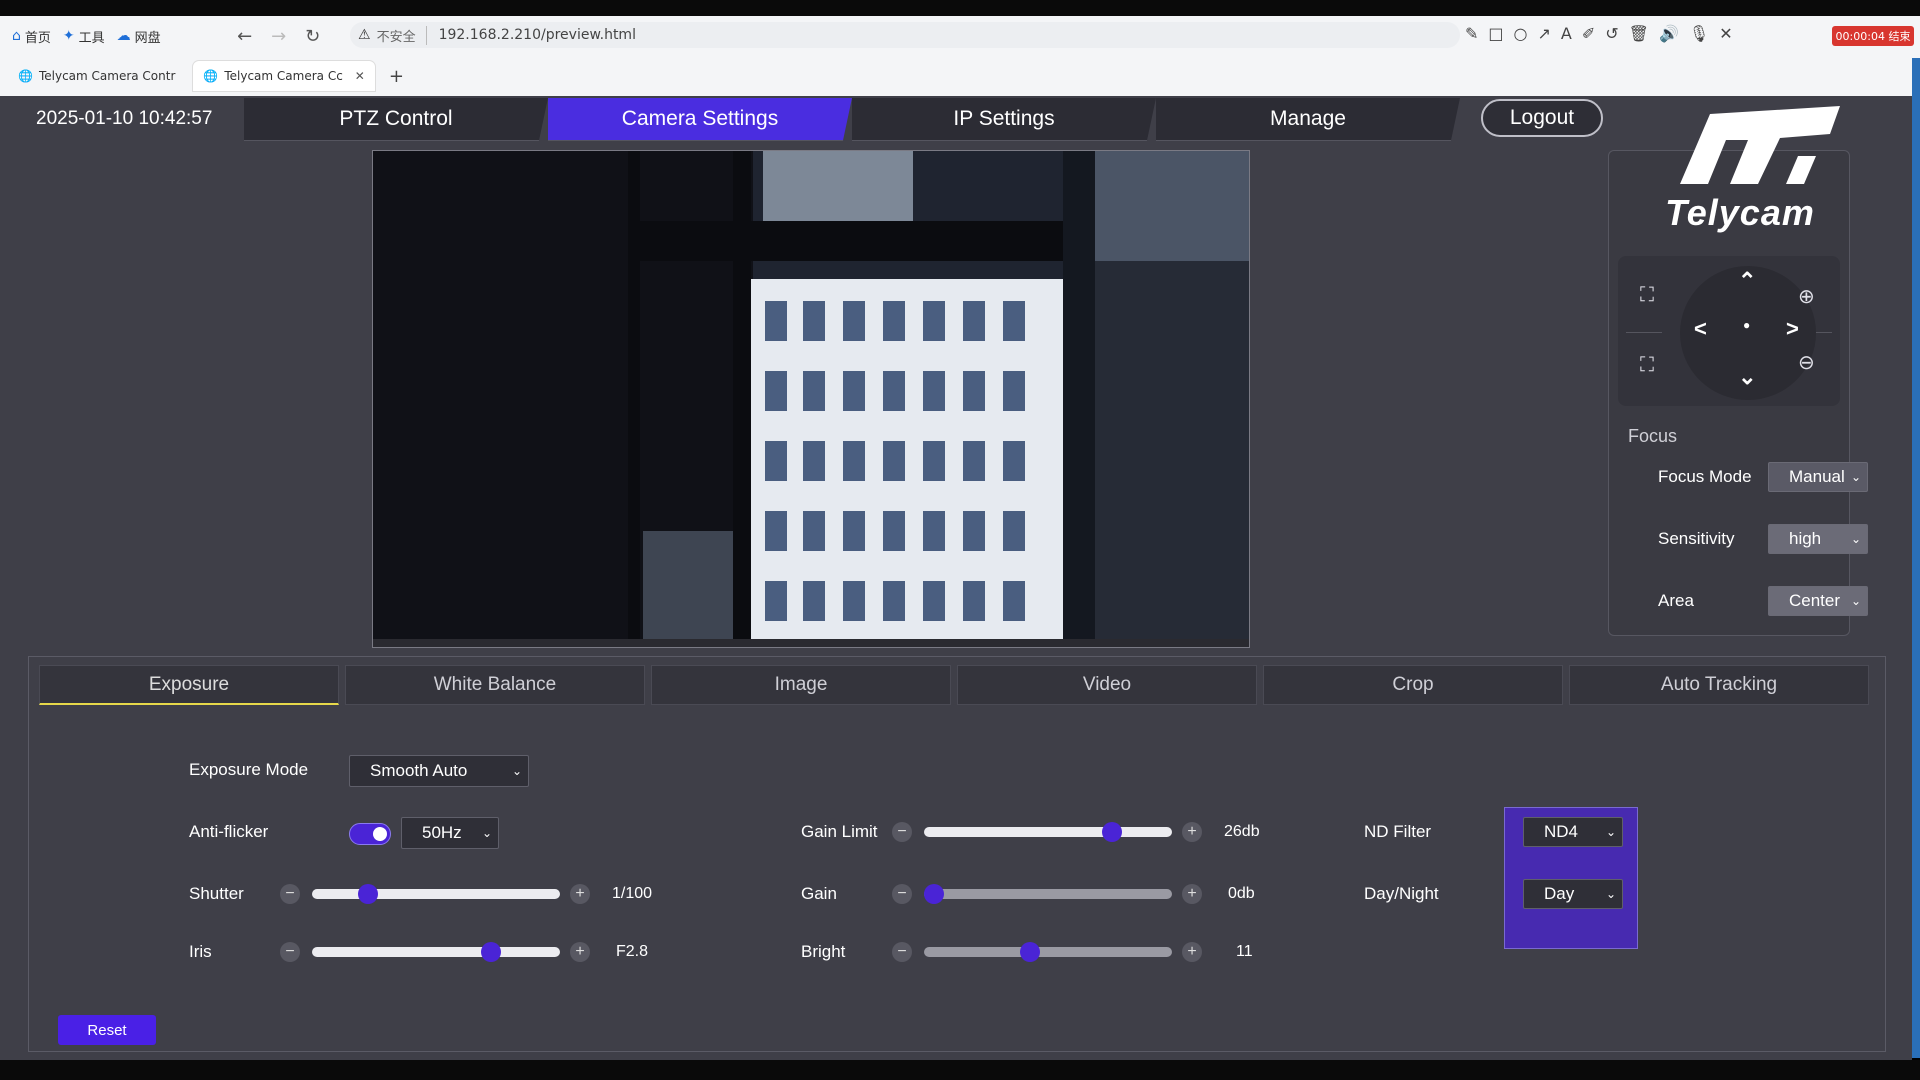  What do you see at coordinates (1916, 558) in the screenshot?
I see `page-scrollbar` at bounding box center [1916, 558].